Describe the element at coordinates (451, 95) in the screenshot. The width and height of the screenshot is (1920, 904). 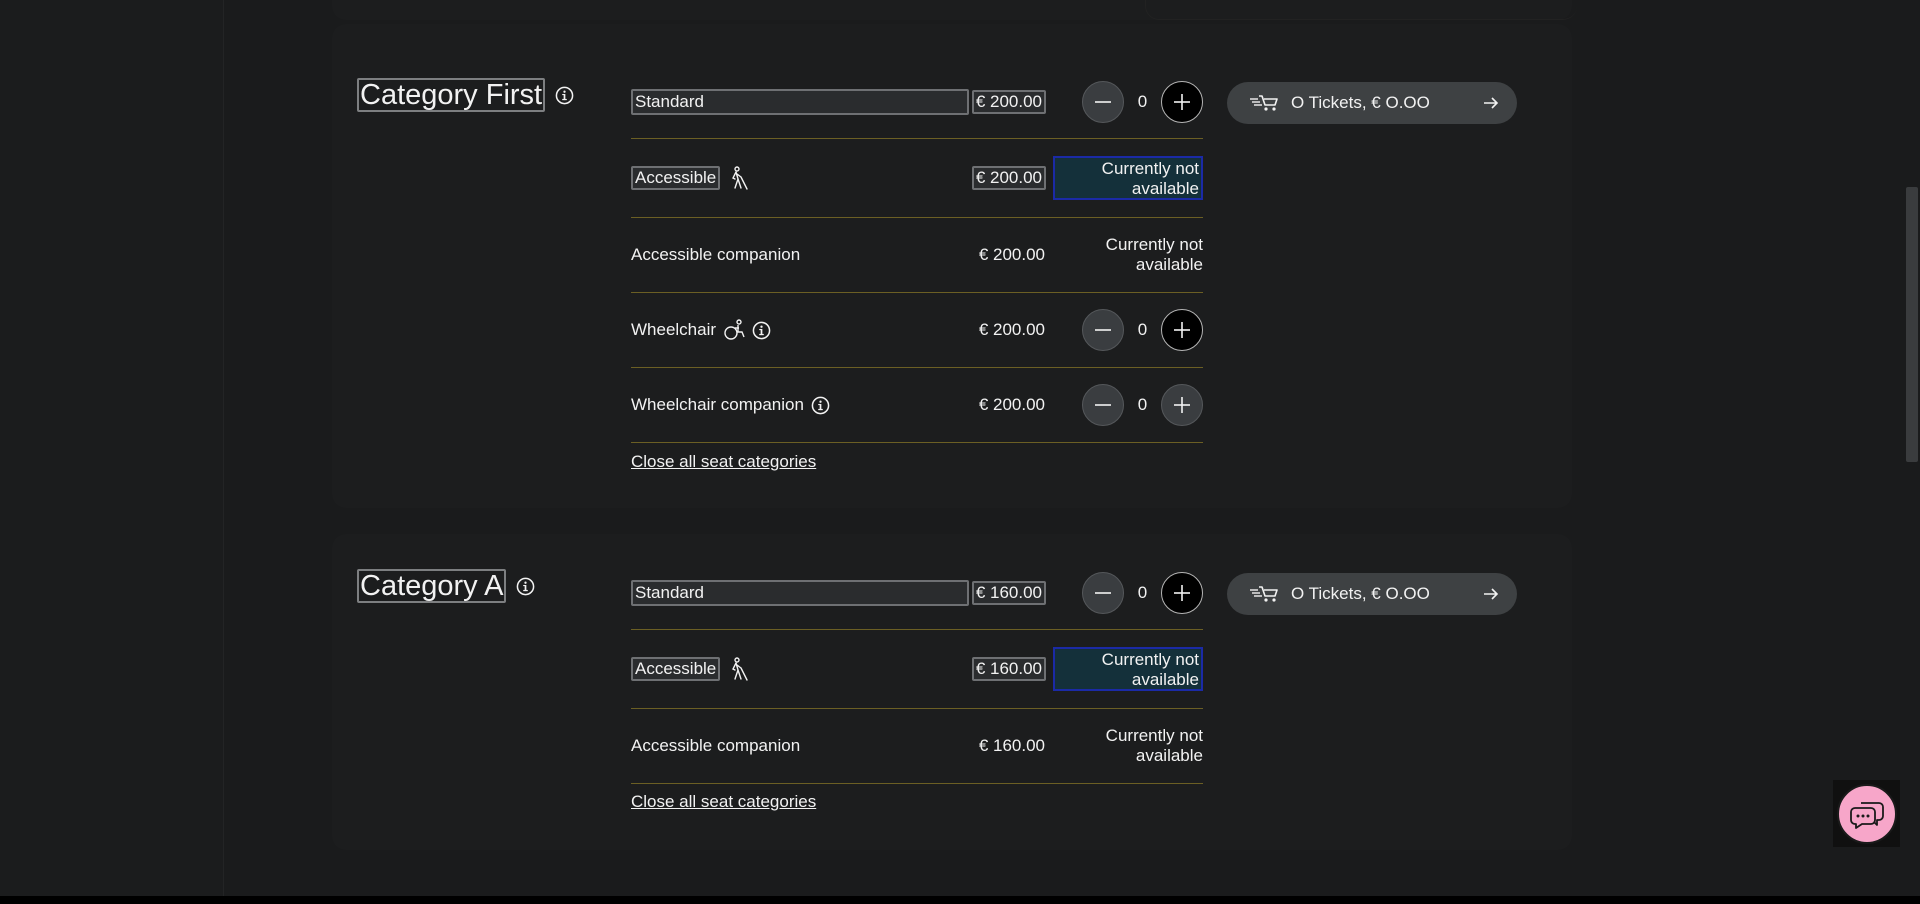
I see `category-title: Category First` at that location.